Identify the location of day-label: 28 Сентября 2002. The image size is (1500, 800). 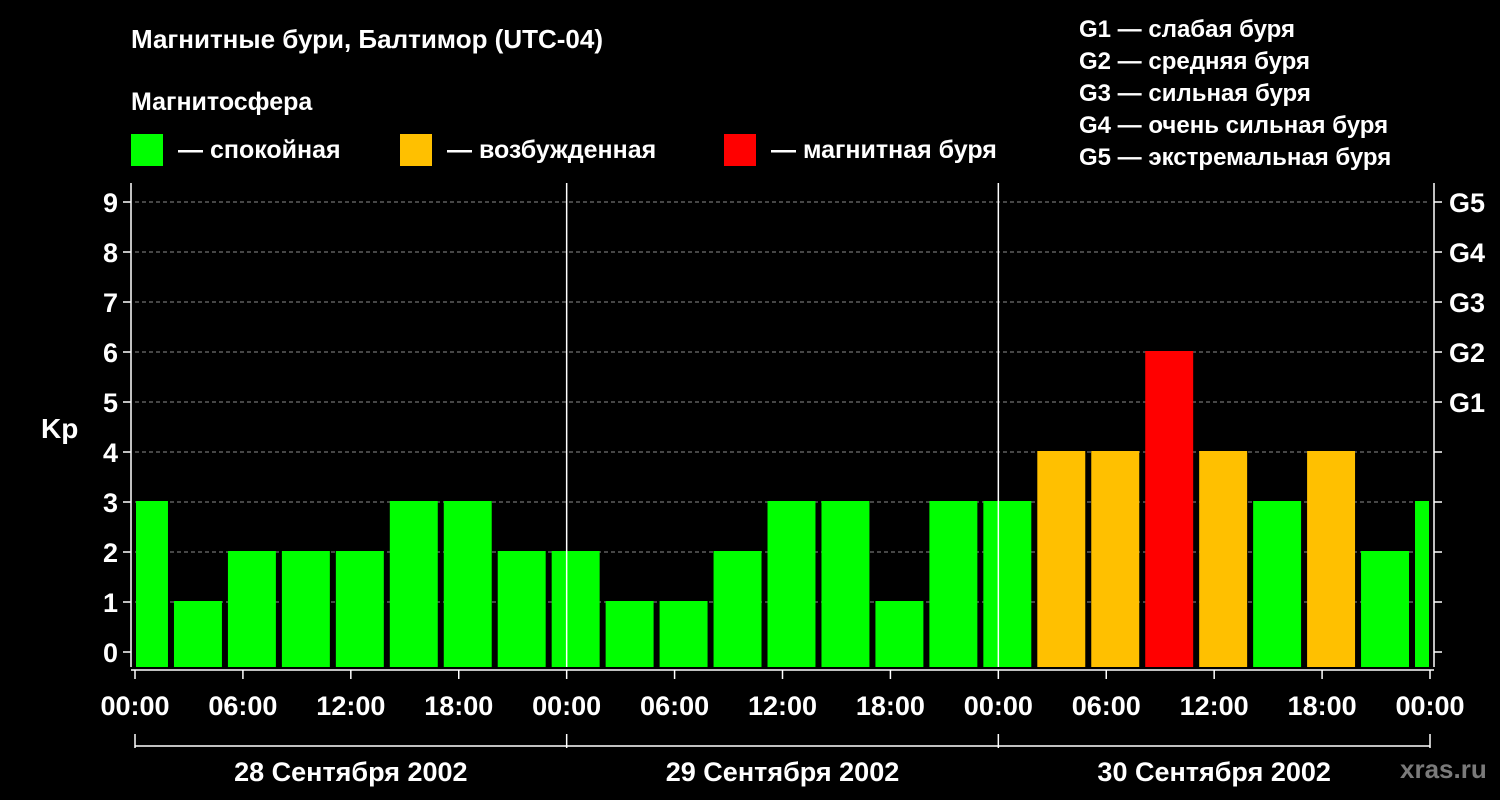
(350, 772).